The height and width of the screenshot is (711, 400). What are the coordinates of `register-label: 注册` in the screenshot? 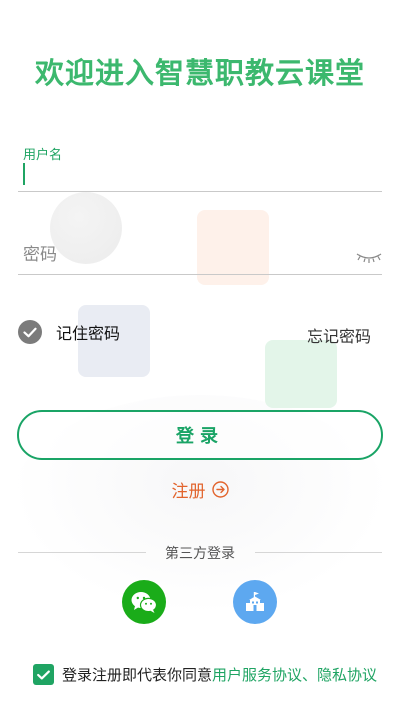 It's located at (188, 492).